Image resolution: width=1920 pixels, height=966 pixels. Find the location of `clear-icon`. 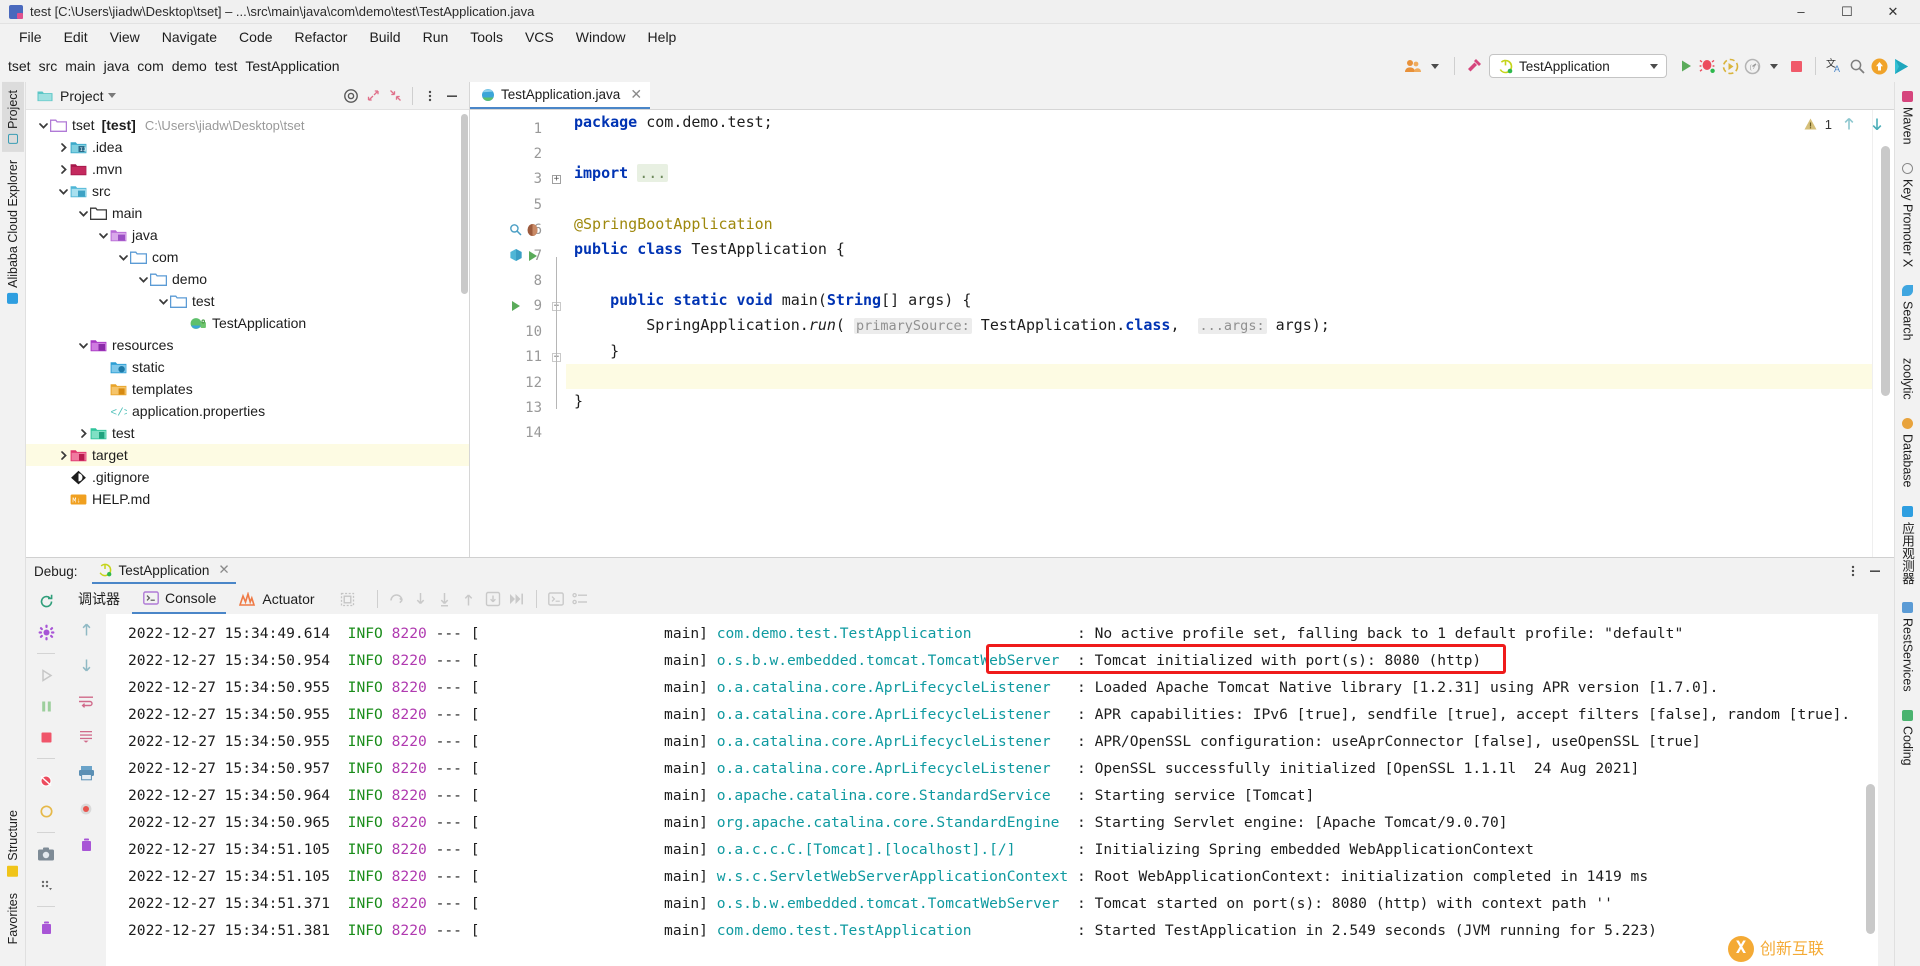

clear-icon is located at coordinates (86, 845).